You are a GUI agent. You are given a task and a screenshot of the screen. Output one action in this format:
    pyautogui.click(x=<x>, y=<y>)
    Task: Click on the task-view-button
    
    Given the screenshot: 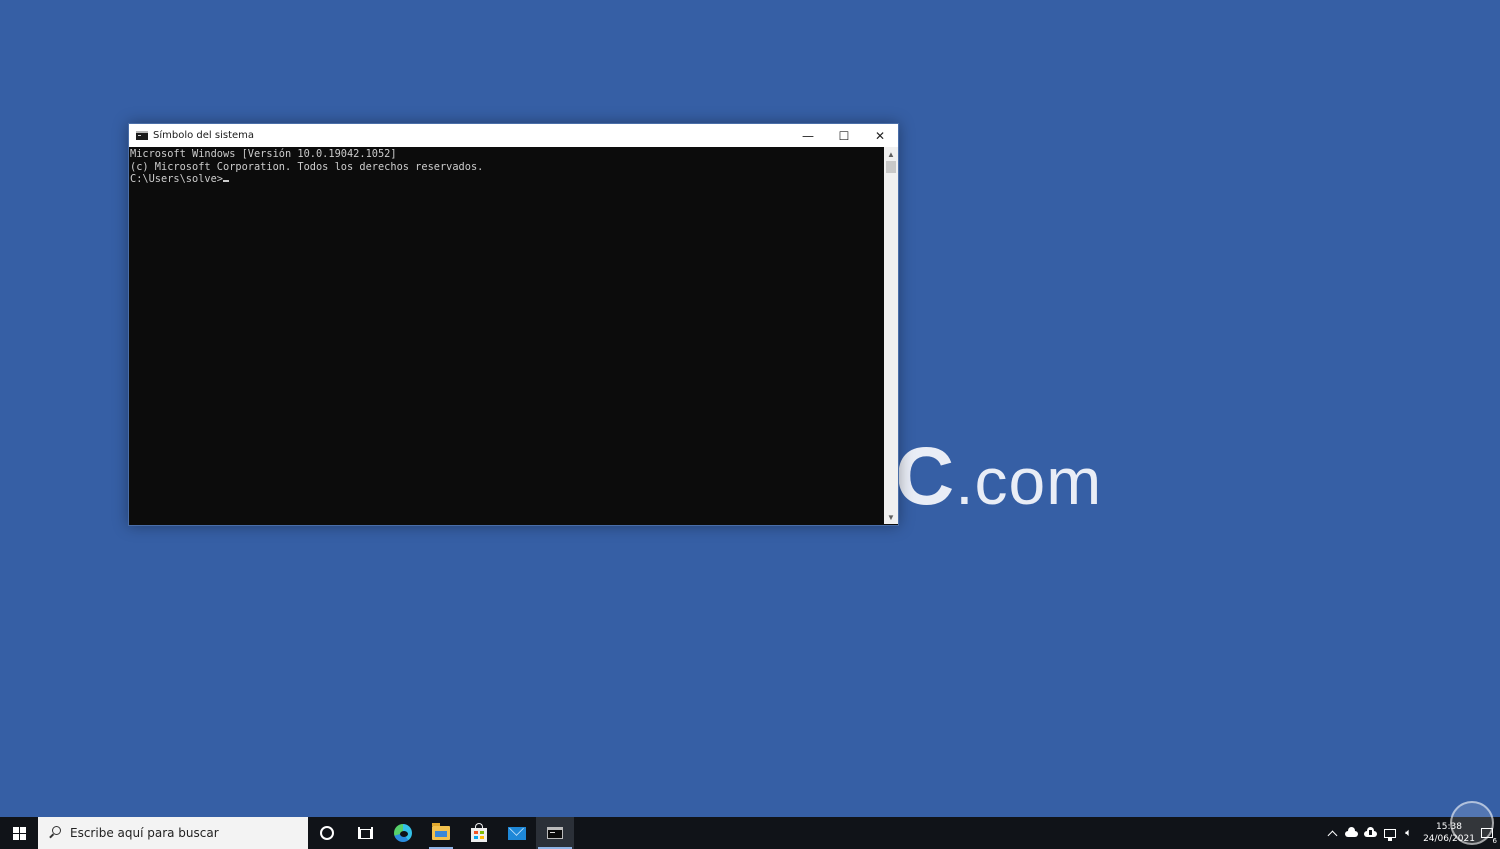 What is the action you would take?
    pyautogui.click(x=365, y=833)
    